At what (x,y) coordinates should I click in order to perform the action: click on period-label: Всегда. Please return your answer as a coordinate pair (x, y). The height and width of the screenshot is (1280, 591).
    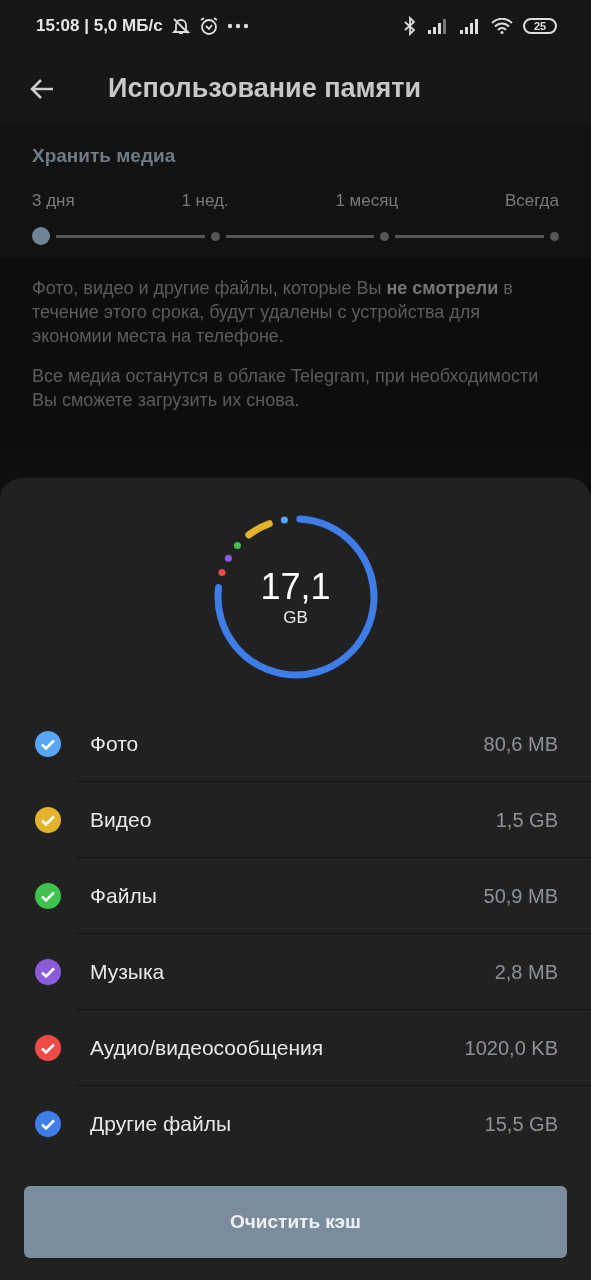
    Looking at the image, I should click on (531, 201).